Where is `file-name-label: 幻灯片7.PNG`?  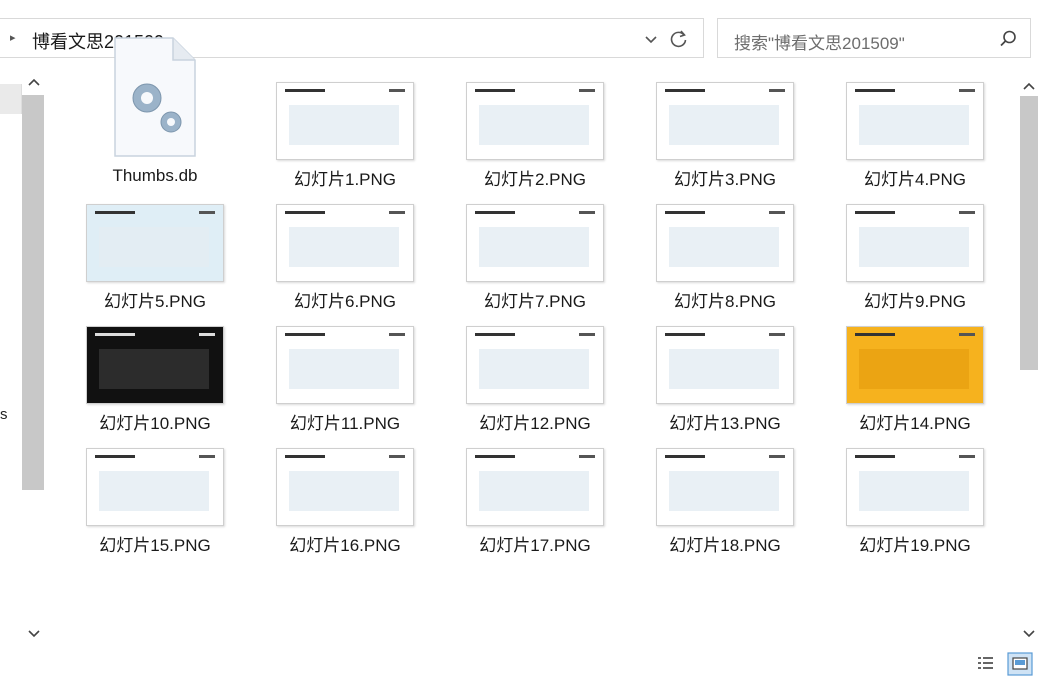
file-name-label: 幻灯片7.PNG is located at coordinates (535, 301).